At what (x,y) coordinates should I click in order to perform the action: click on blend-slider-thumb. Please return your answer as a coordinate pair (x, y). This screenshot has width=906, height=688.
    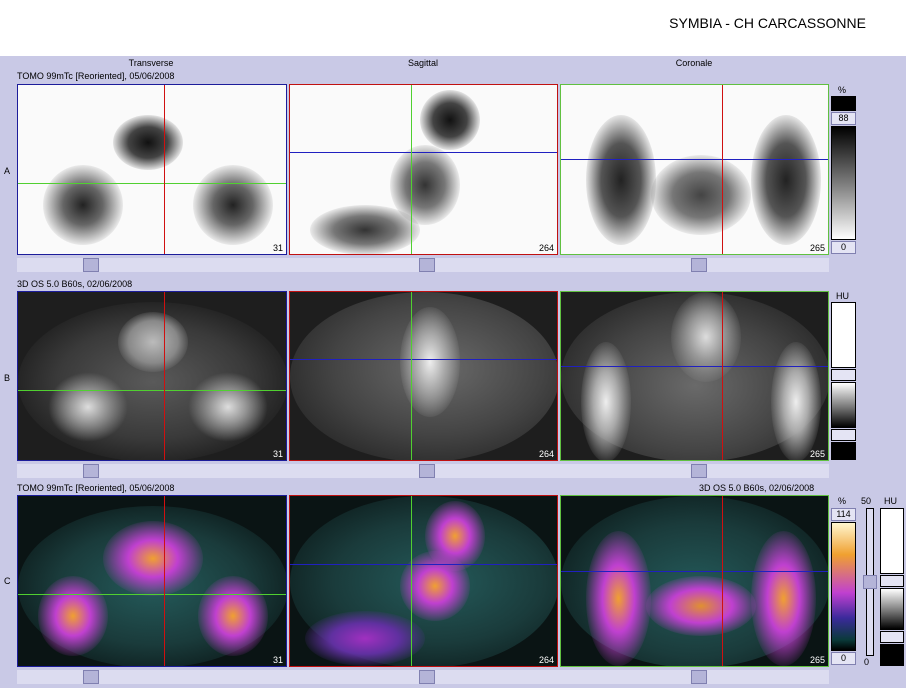
    Looking at the image, I should click on (870, 582).